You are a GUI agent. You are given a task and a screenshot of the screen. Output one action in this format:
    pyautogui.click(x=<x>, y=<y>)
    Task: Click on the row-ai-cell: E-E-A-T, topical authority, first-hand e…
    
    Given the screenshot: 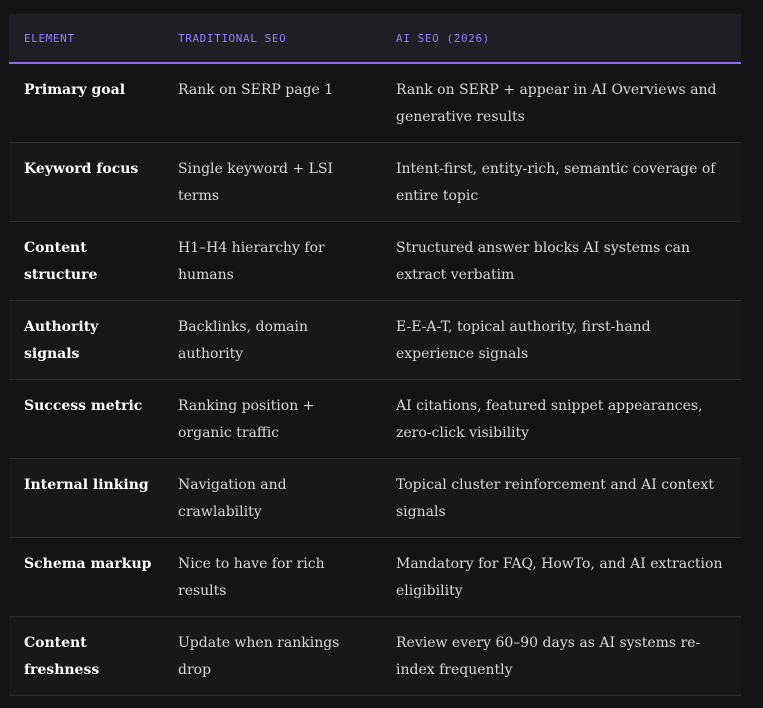 What is the action you would take?
    pyautogui.click(x=523, y=340)
    